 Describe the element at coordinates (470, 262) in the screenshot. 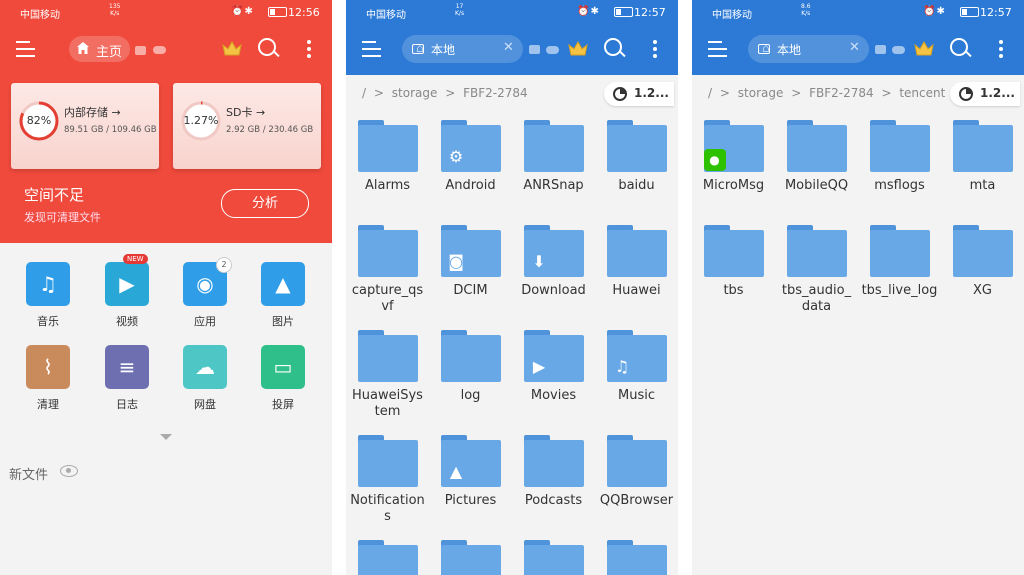

I see `folder-item: ◙ DCIM` at that location.